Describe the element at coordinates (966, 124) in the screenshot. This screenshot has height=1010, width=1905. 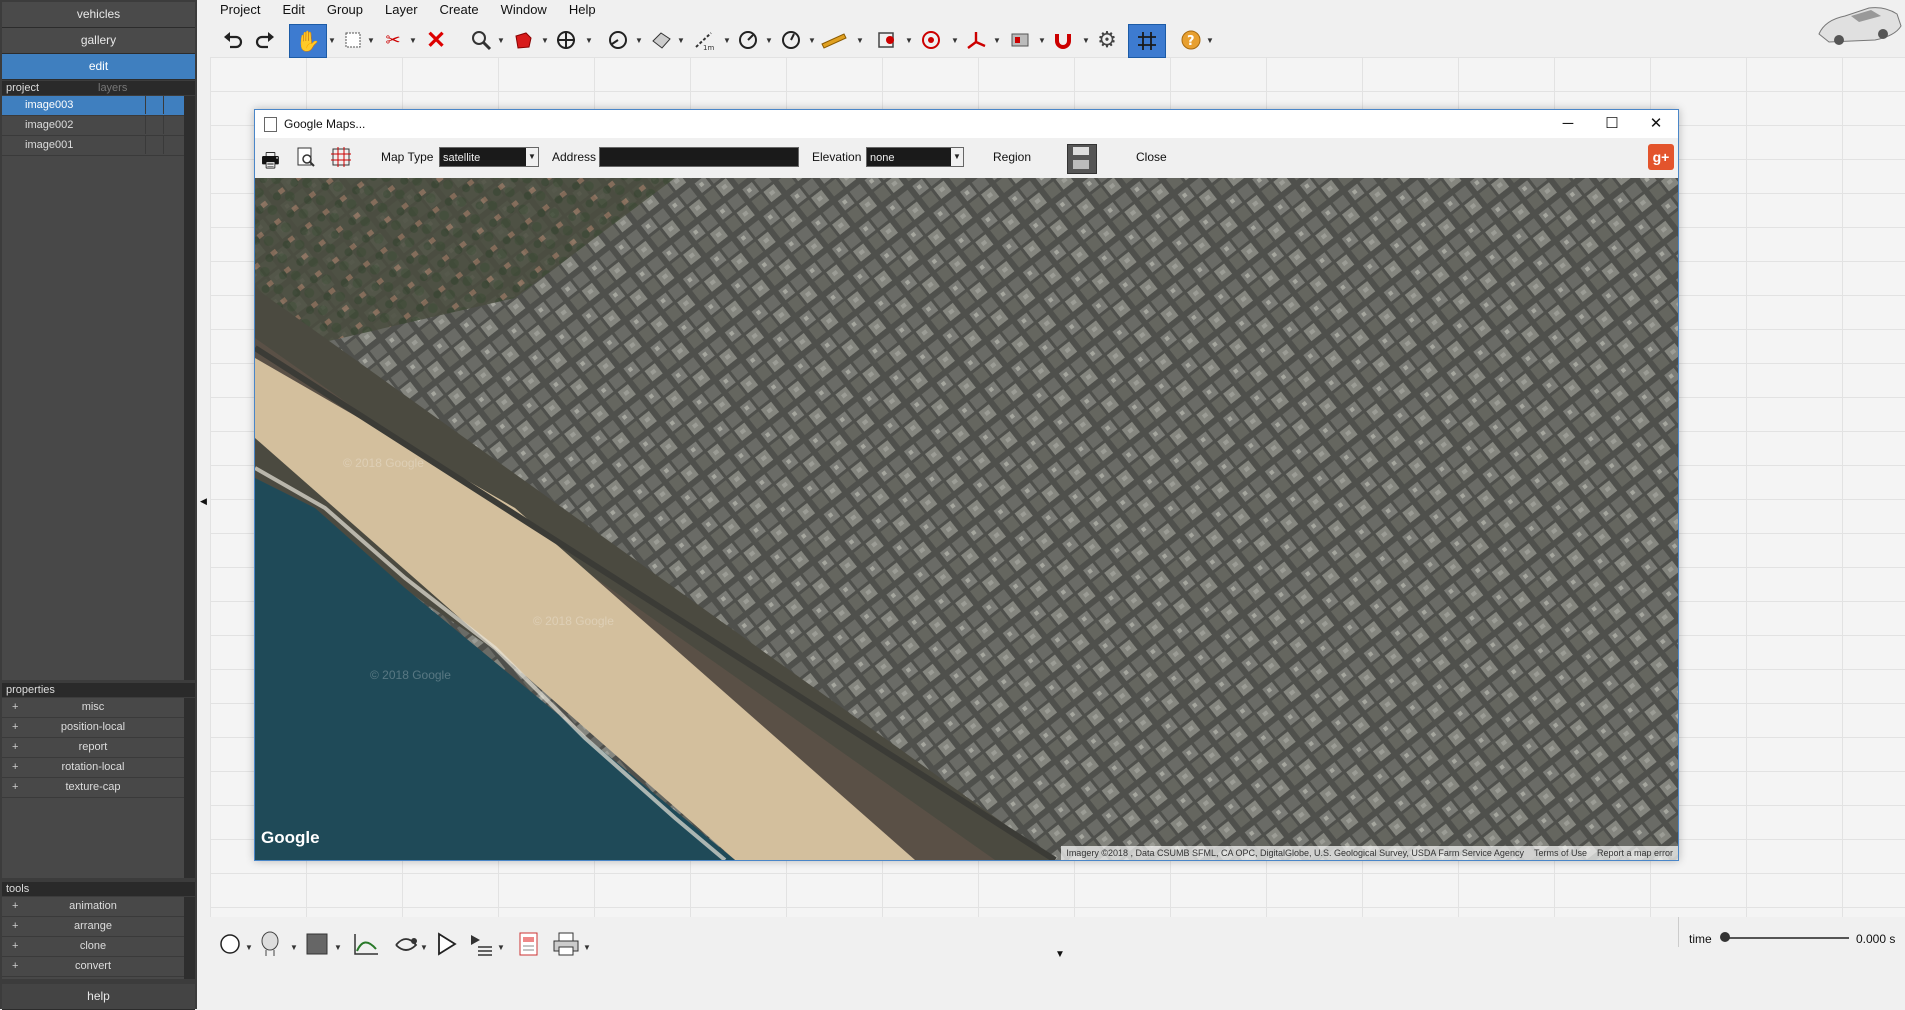
I see `window-titlebar: Google Maps... ─ ☐ ✕` at that location.